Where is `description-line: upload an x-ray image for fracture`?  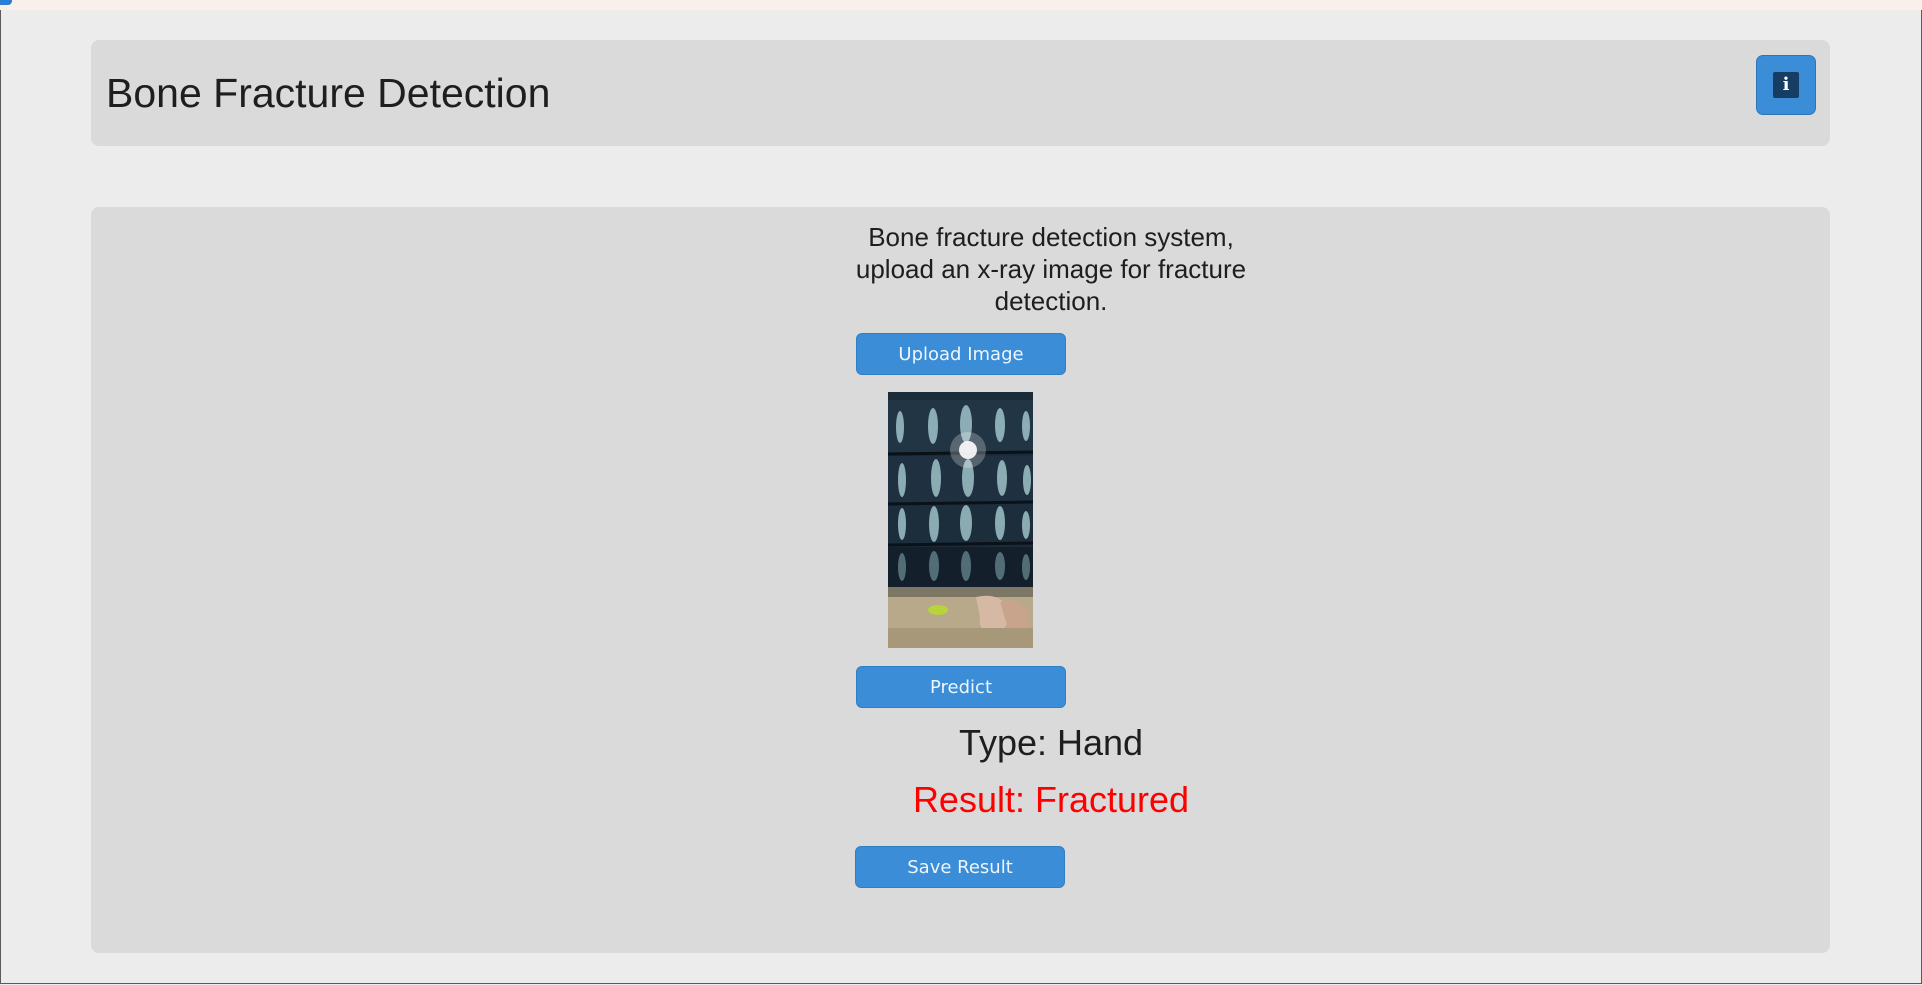
description-line: upload an x-ray image for fracture is located at coordinates (1051, 269).